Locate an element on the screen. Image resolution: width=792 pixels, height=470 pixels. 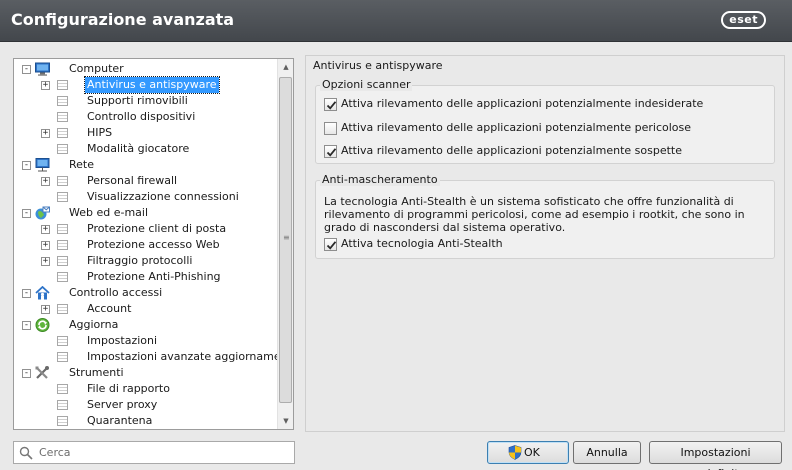
tree-item-computer: - Computer is located at coordinates (145, 69).